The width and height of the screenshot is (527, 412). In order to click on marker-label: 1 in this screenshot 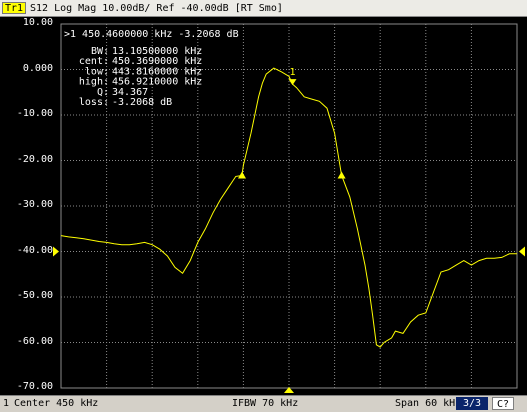, I will do `click(292, 72)`.